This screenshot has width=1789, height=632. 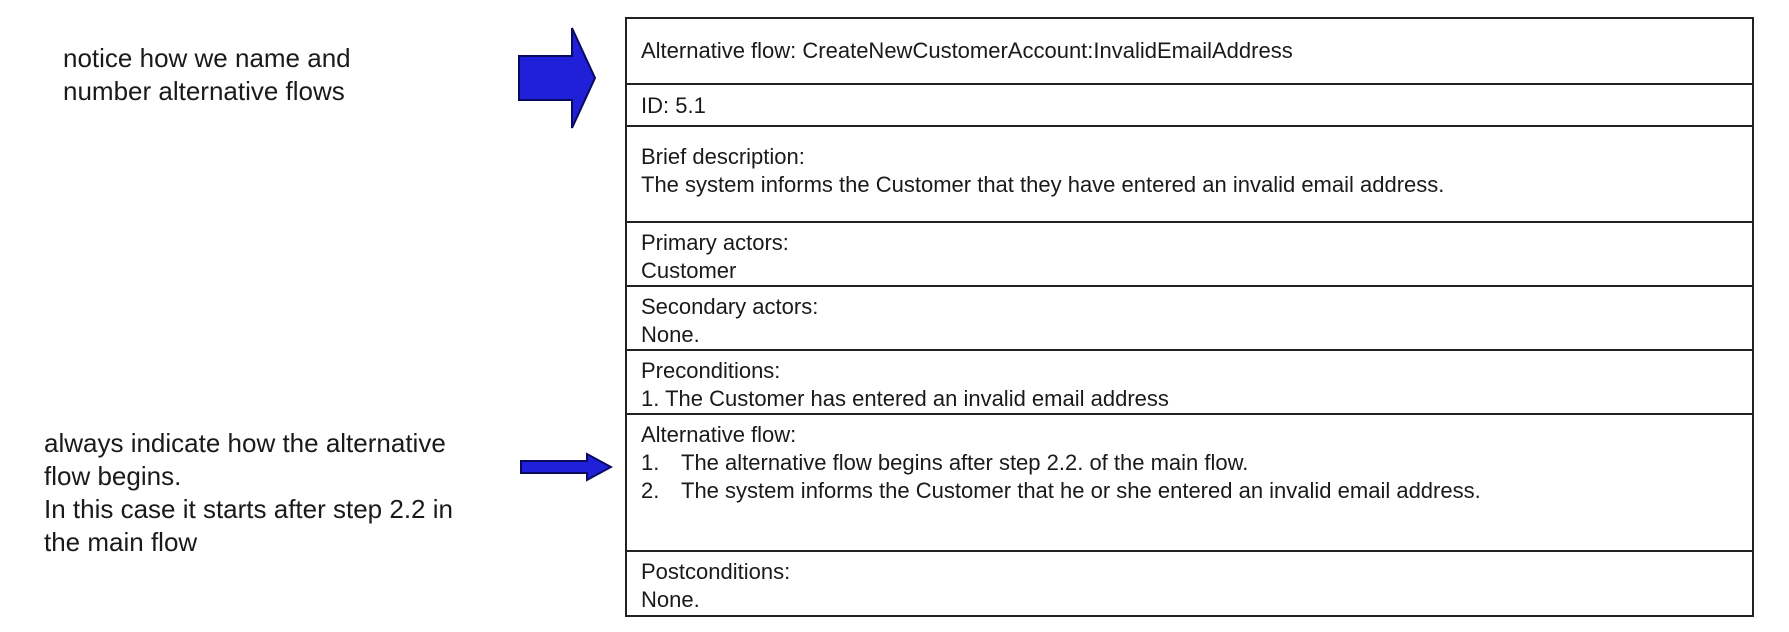 I want to click on primary-actors-row: Primary actors: Customer, so click(x=1189, y=255).